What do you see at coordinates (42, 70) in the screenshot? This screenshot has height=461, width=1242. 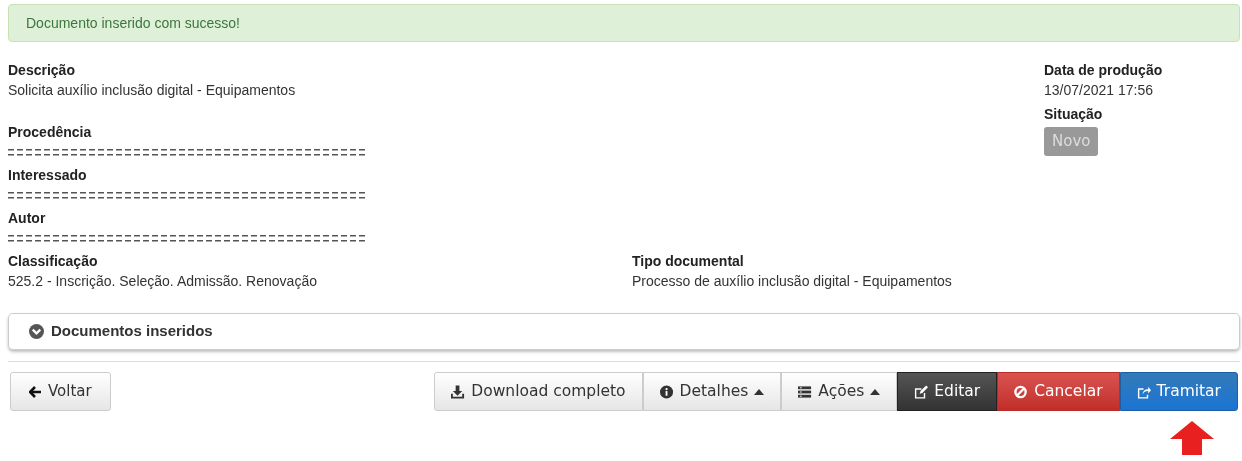 I see `field-label: Descrição` at bounding box center [42, 70].